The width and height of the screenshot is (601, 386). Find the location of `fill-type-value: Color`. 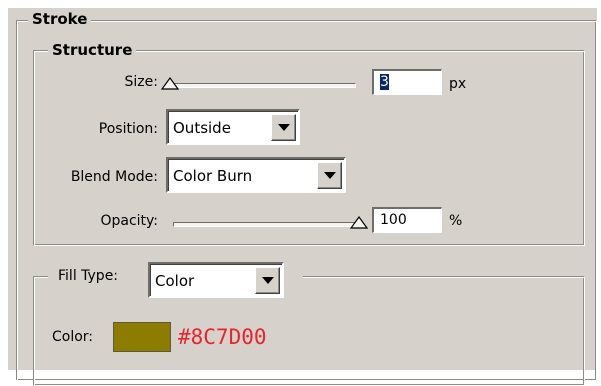

fill-type-value: Color is located at coordinates (175, 281).